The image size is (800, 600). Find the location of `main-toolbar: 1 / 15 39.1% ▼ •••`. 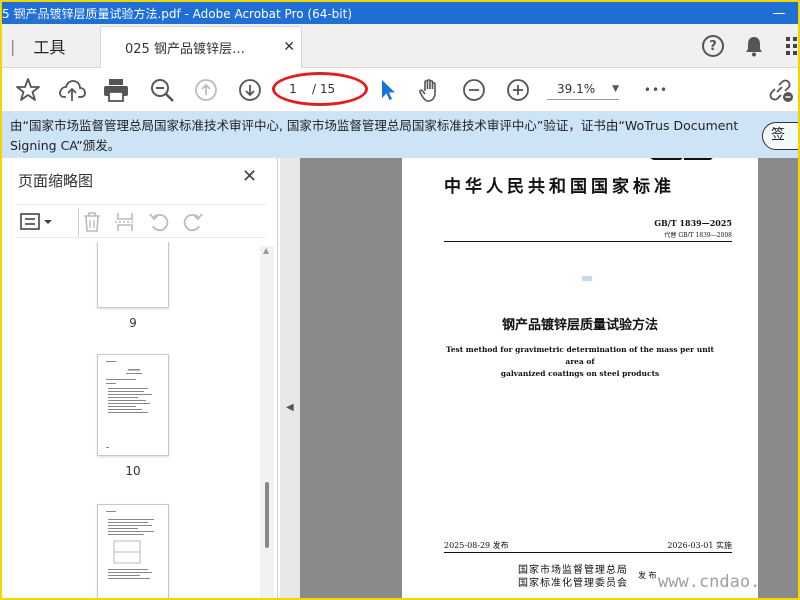

main-toolbar: 1 / 15 39.1% ▼ ••• is located at coordinates (400, 90).